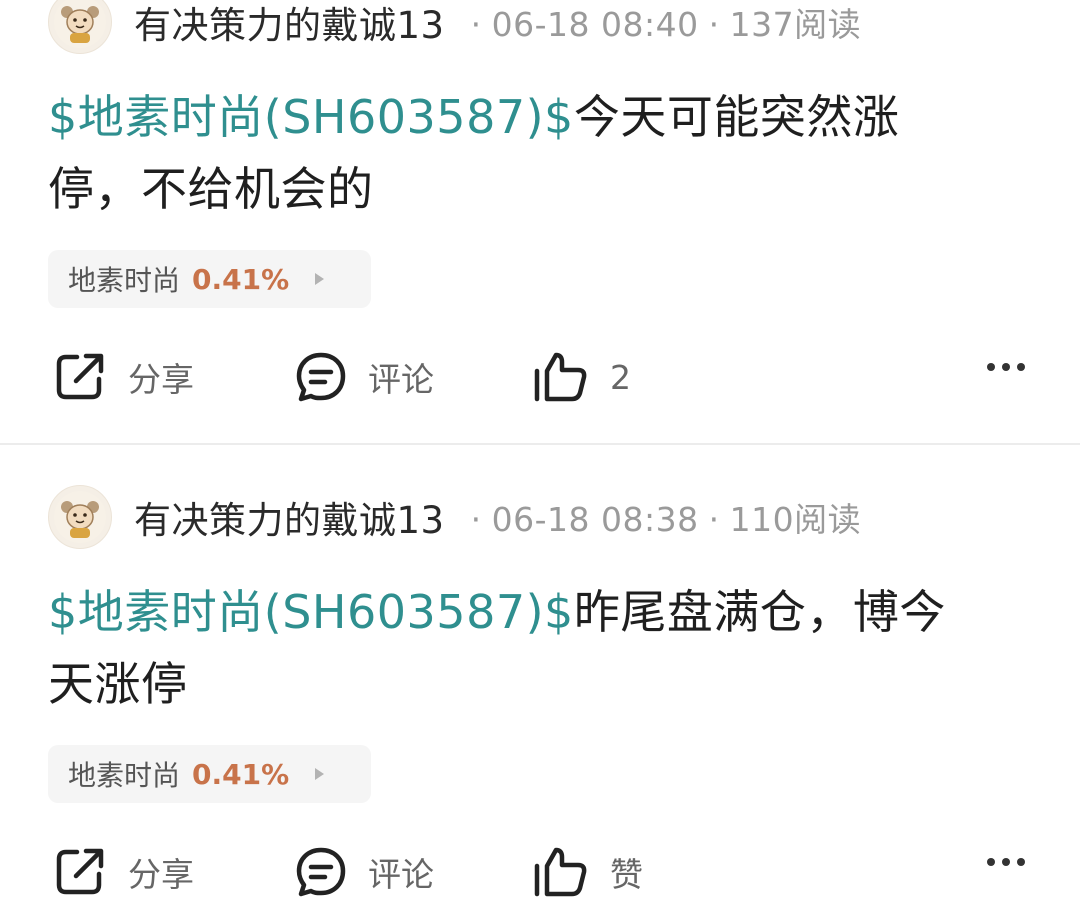 The image size is (1080, 904). What do you see at coordinates (595, 24) in the screenshot?
I see `post-time: 06-18 08:40` at bounding box center [595, 24].